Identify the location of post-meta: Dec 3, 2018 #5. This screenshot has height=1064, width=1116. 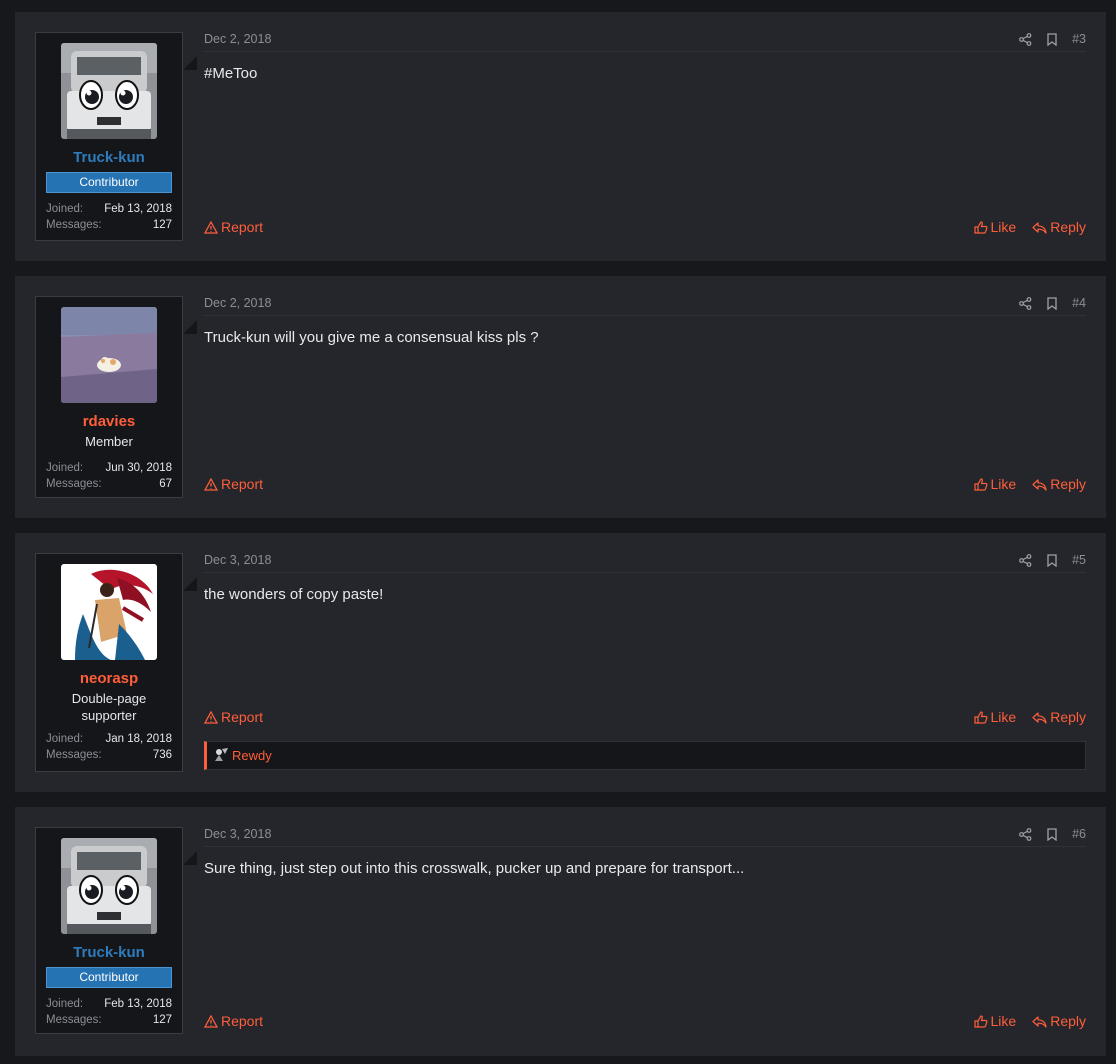
(645, 563).